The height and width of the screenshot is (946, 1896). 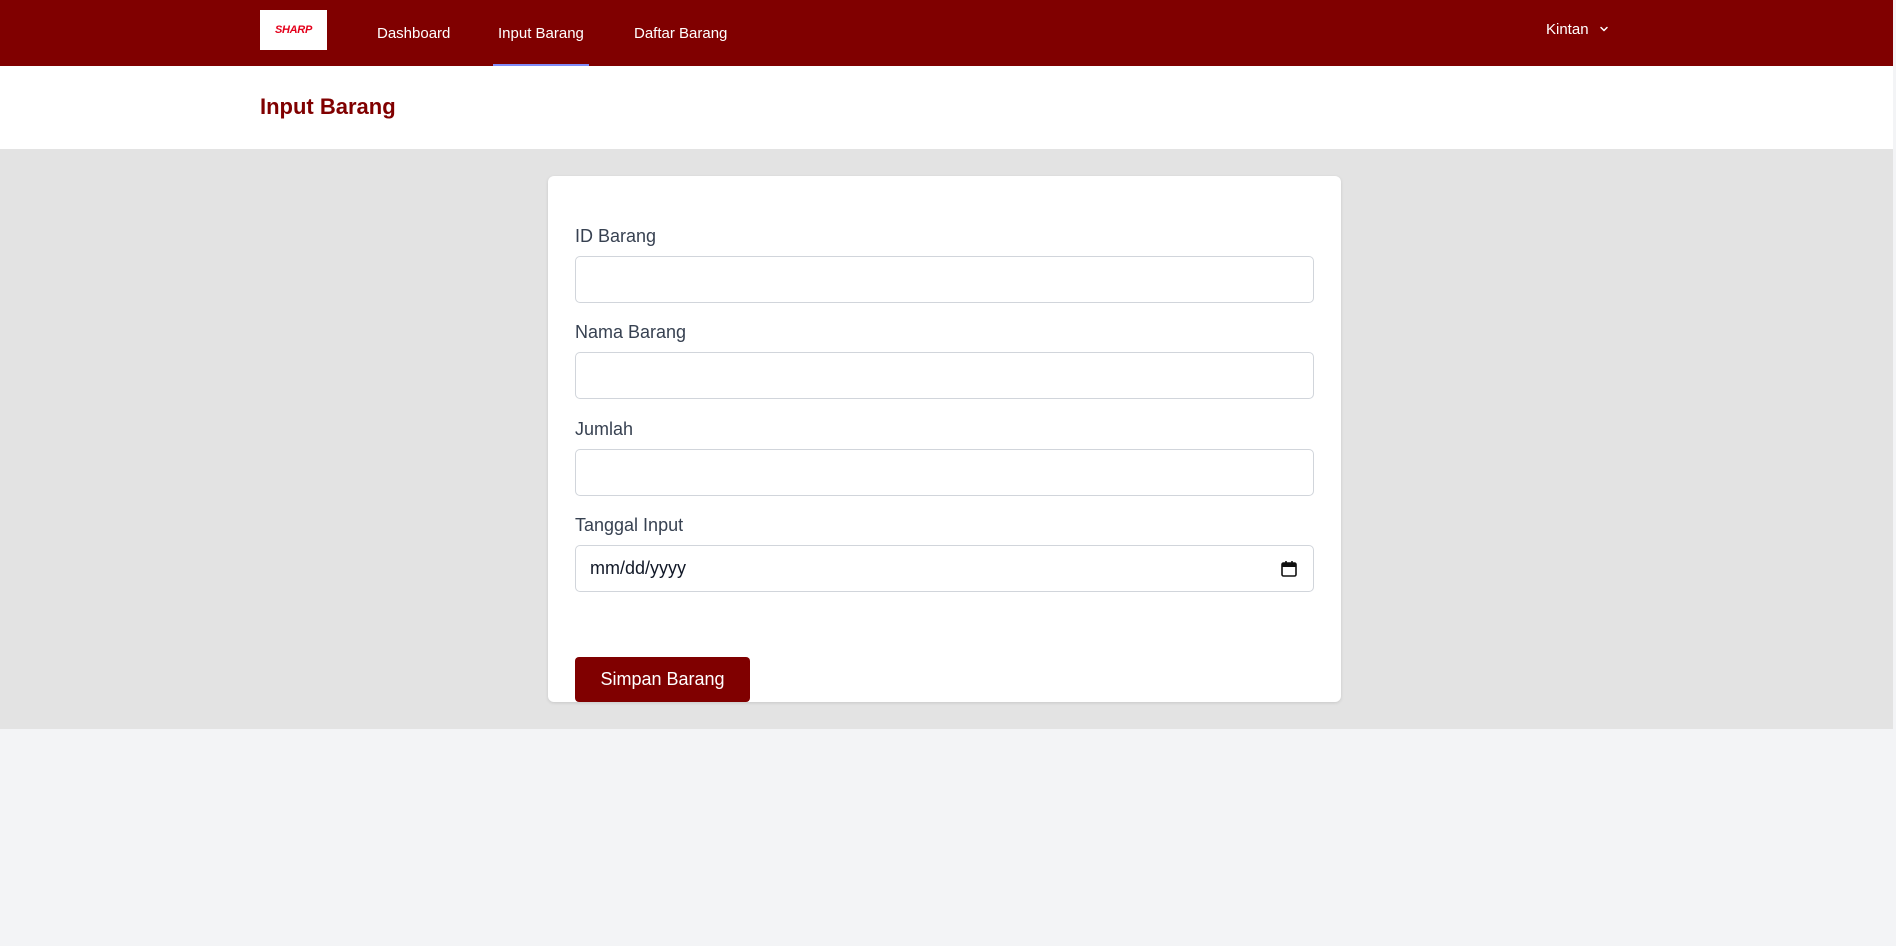 I want to click on jumlah-input, so click(x=944, y=472).